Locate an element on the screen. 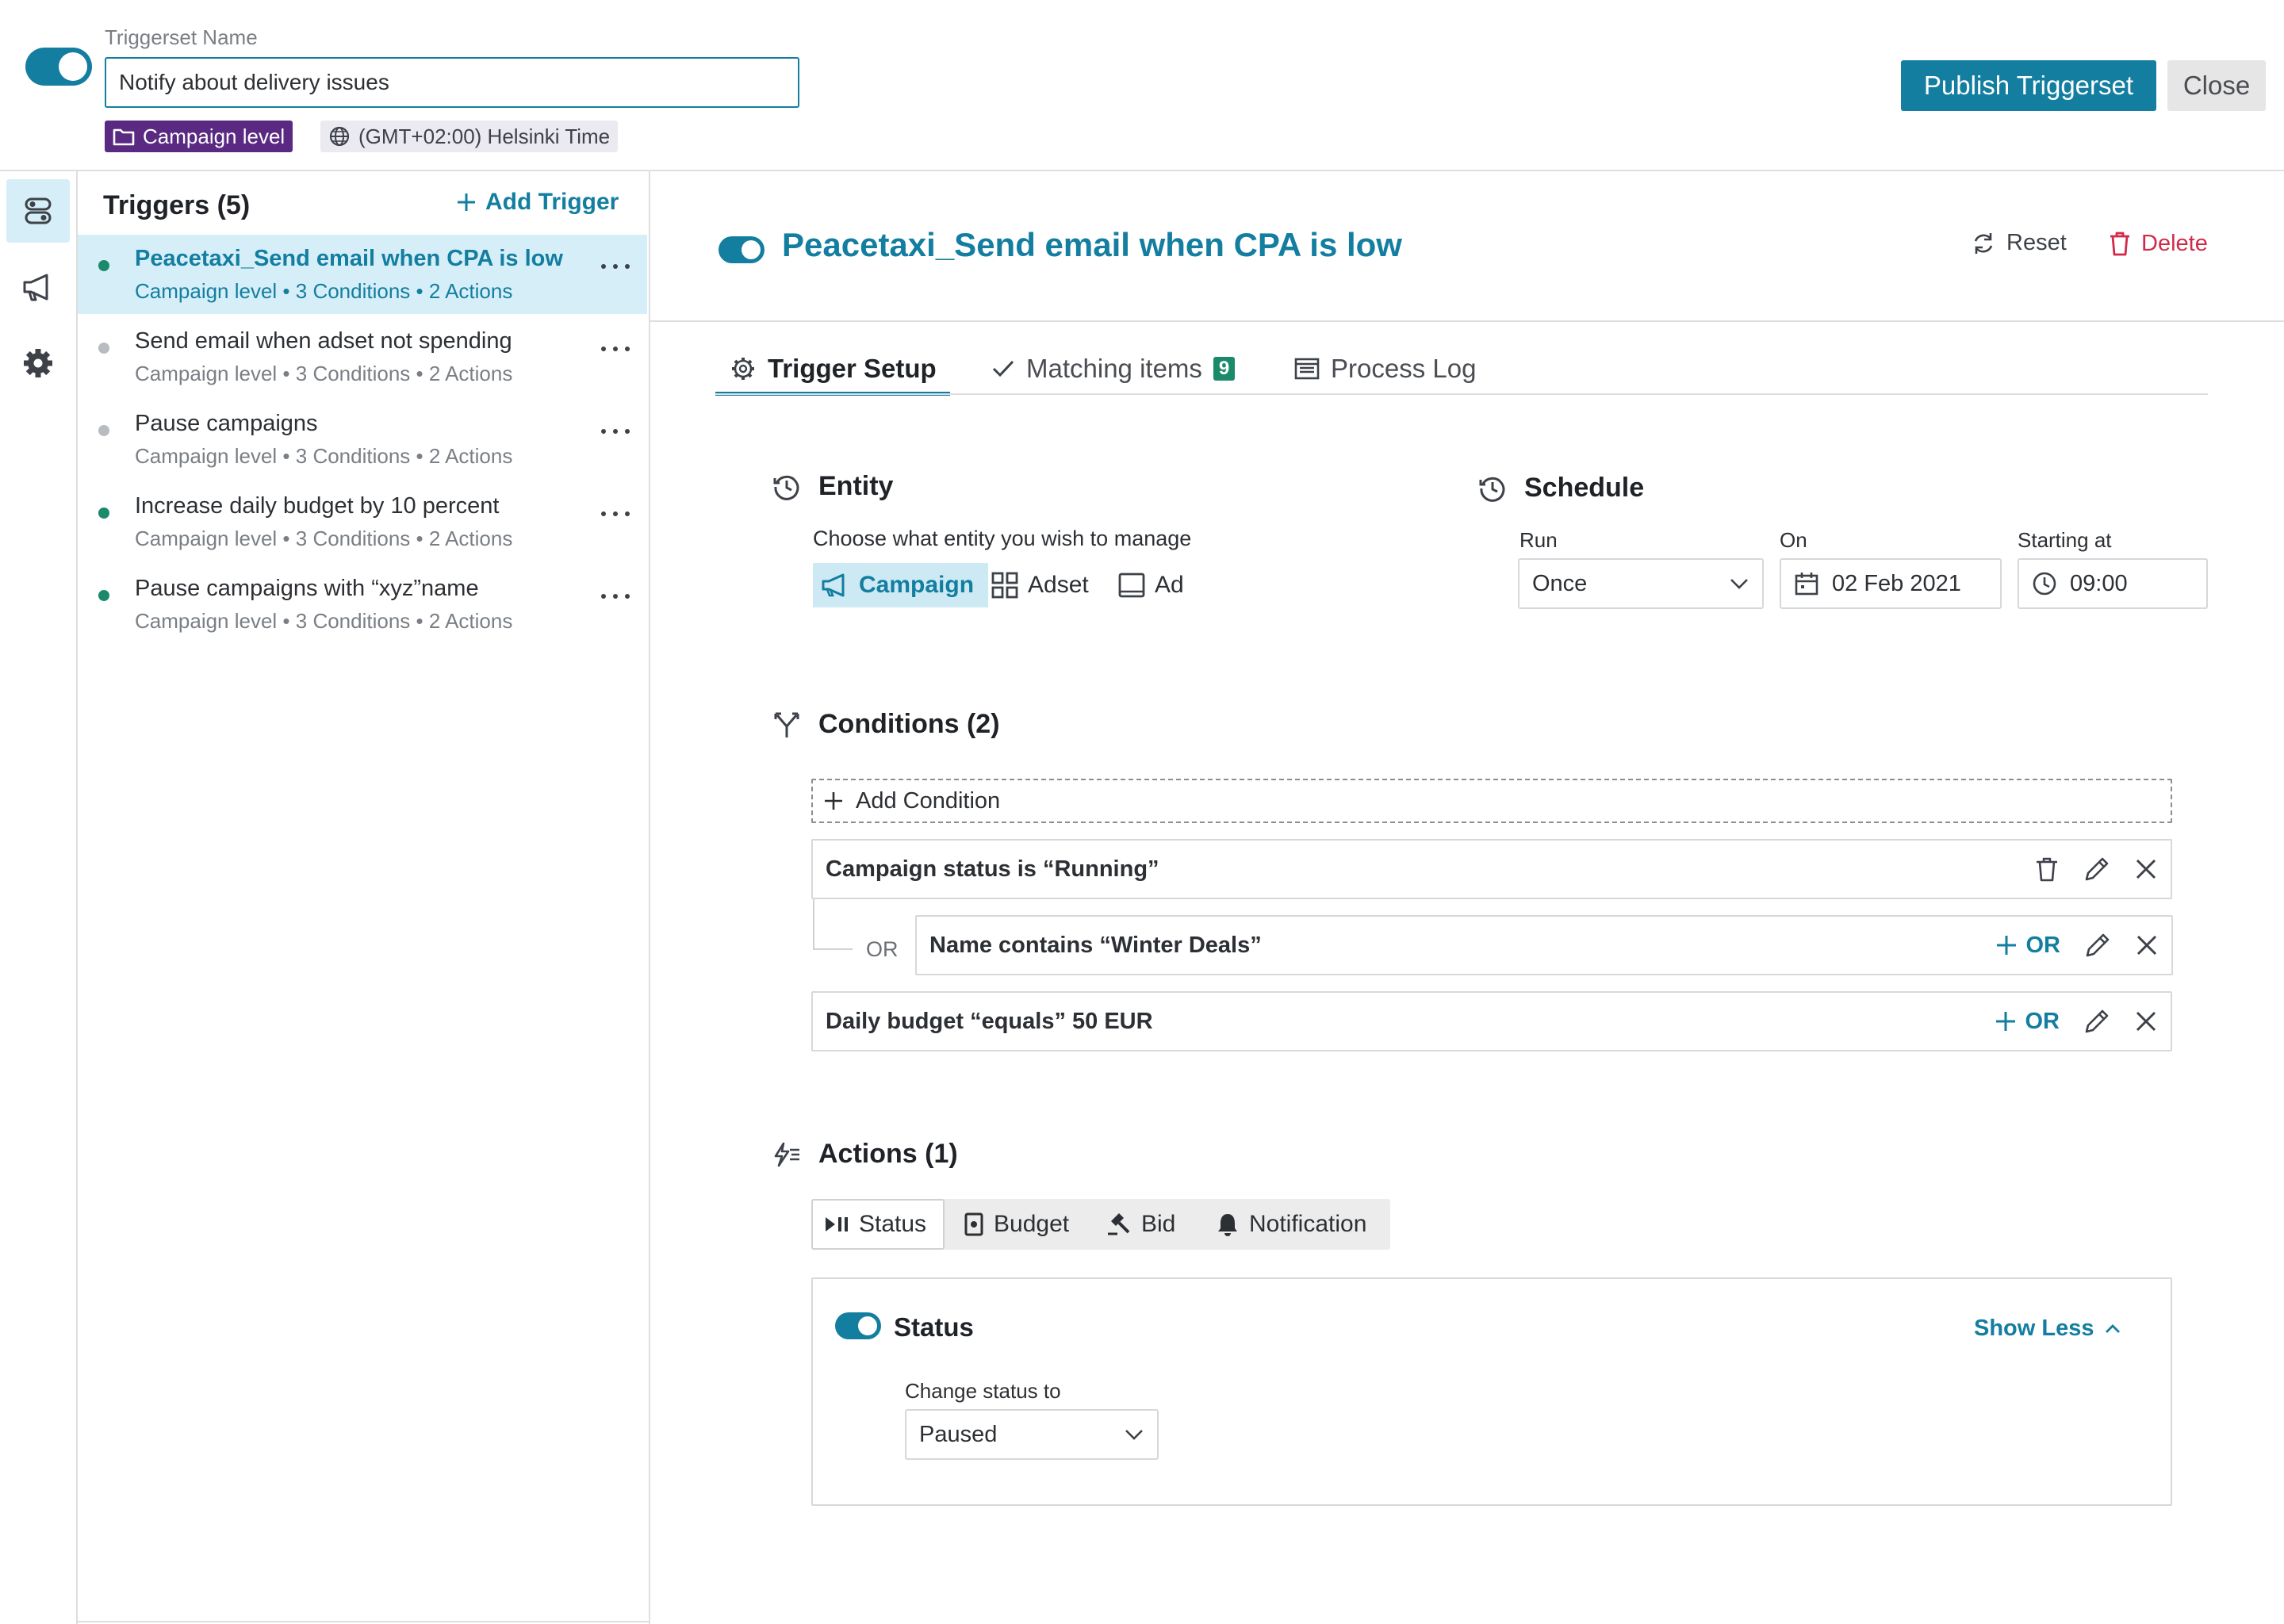 The image size is (2284, 1624). reset-button: Reset is located at coordinates (2019, 243).